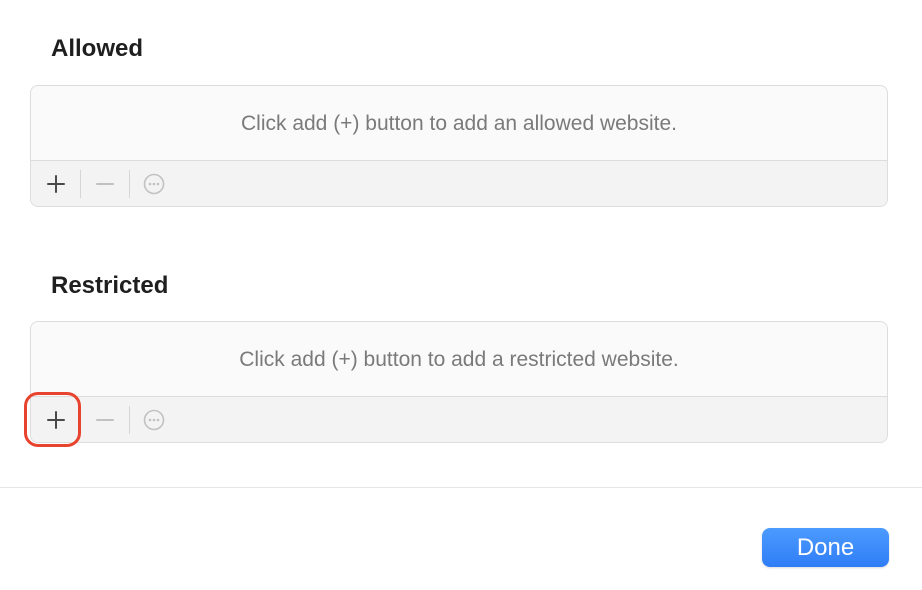 Image resolution: width=922 pixels, height=590 pixels. I want to click on allowed-more-options-button, so click(154, 184).